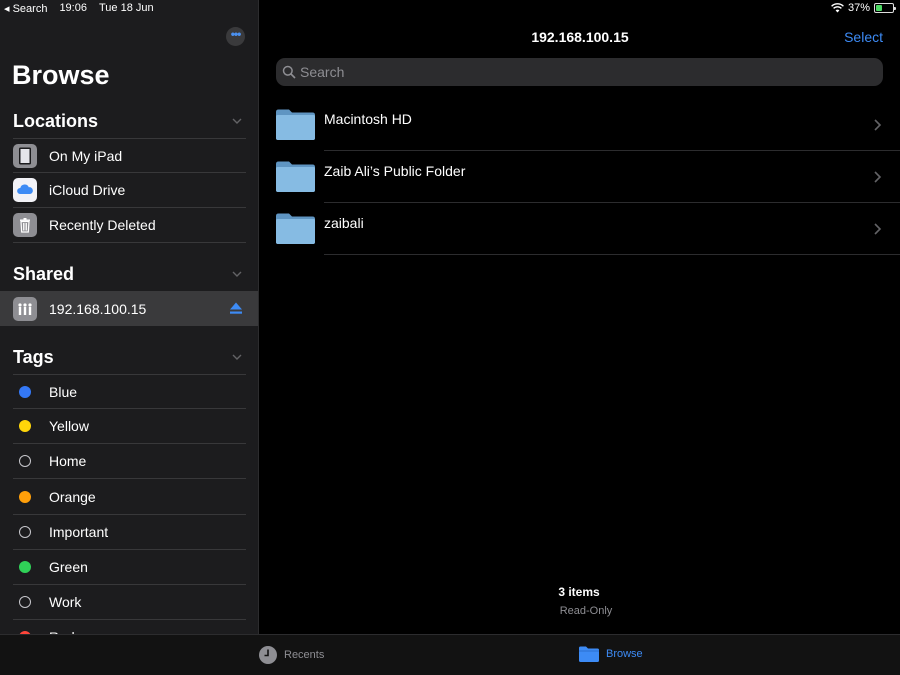 Image resolution: width=900 pixels, height=675 pixels. What do you see at coordinates (68, 567) in the screenshot?
I see `tag-label: Green` at bounding box center [68, 567].